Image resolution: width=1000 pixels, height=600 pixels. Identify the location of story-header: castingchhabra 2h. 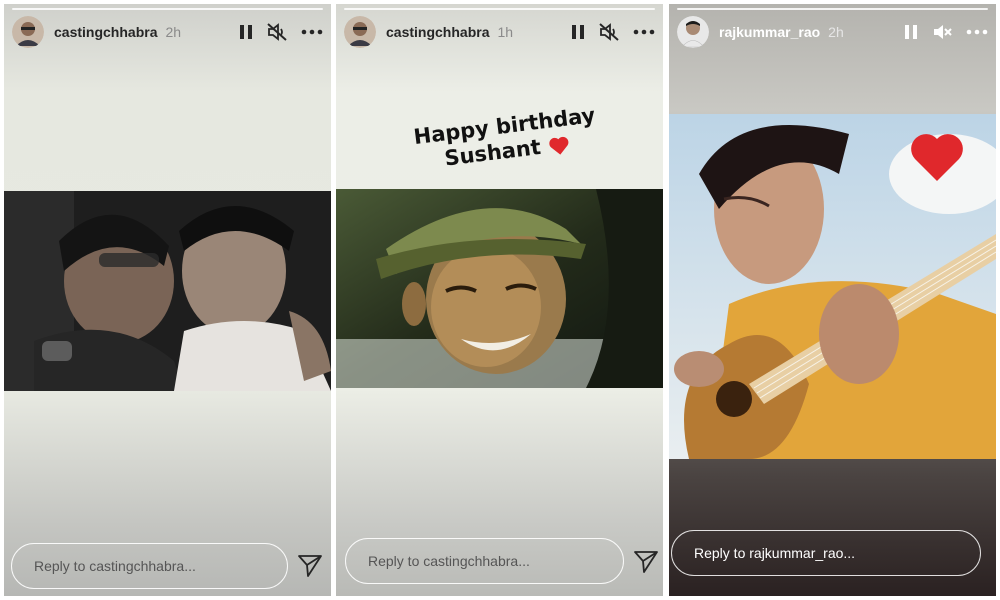
(167, 32).